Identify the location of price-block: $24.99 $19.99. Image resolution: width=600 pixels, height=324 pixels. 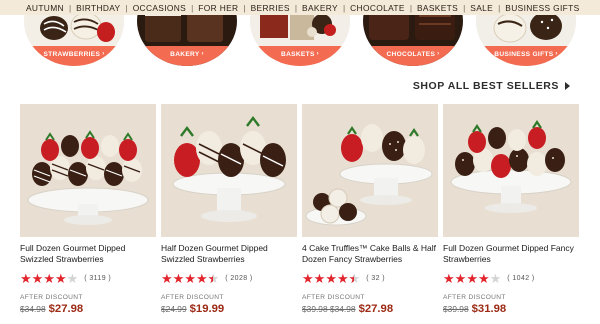
(192, 309).